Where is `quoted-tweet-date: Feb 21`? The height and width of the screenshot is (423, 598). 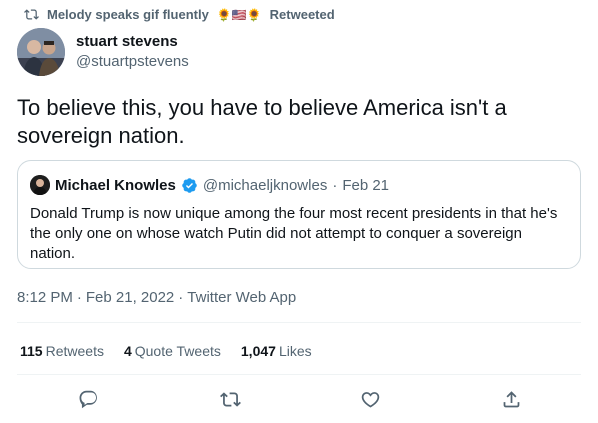
quoted-tweet-date: Feb 21 is located at coordinates (366, 185).